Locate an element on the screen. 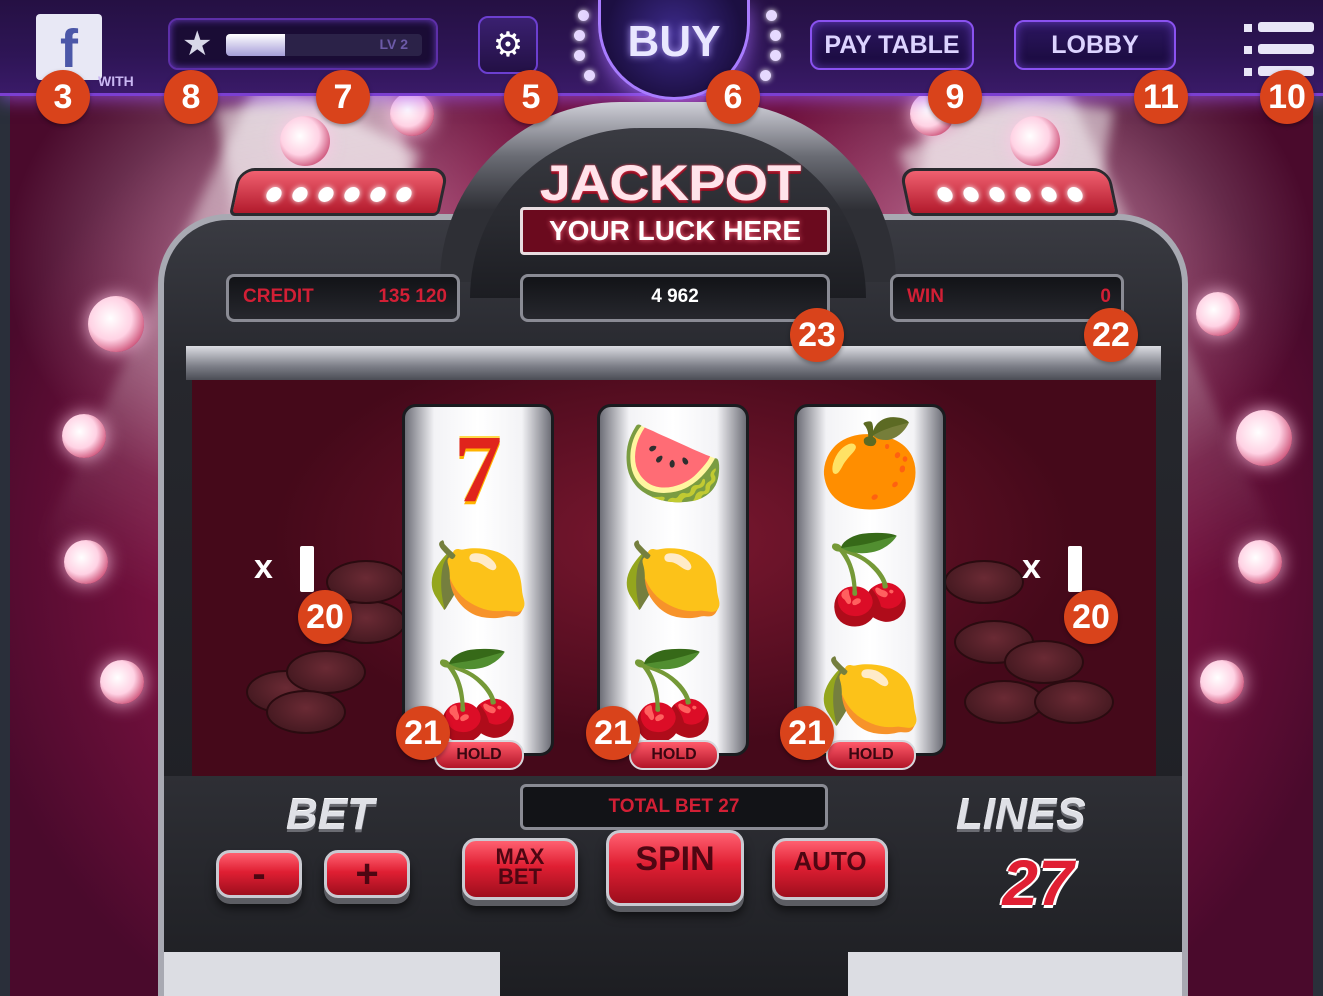 This screenshot has width=1323, height=996. coin-stack-right is located at coordinates (1034, 655).